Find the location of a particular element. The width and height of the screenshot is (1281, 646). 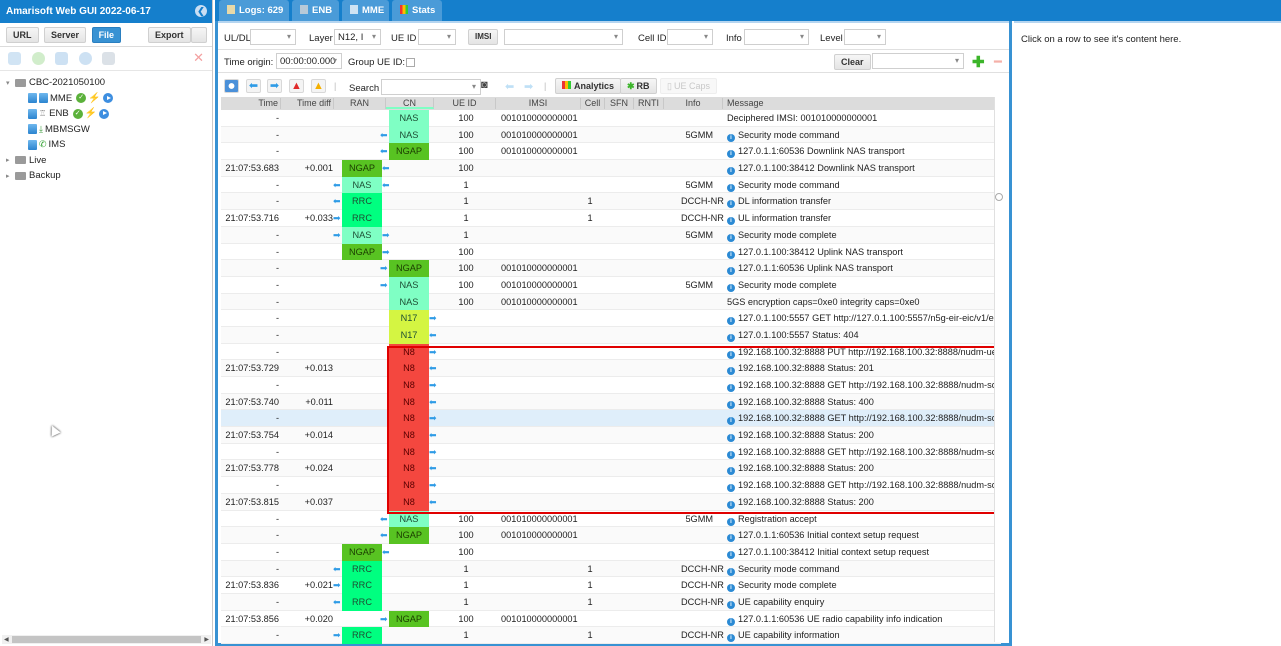

server-button: Server is located at coordinates (65, 35).